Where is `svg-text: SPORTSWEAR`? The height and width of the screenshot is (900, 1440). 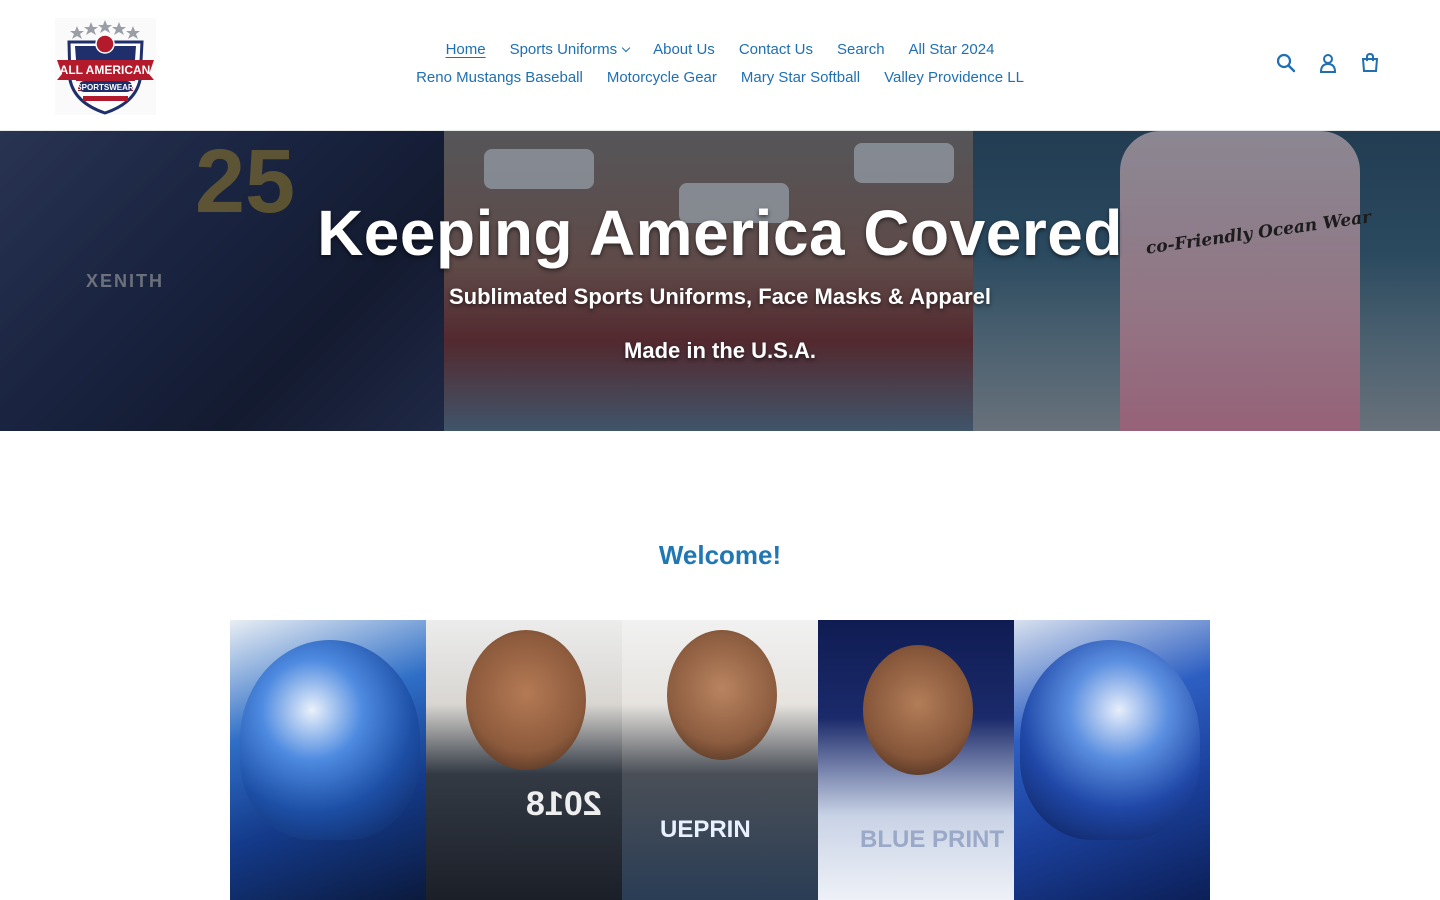
svg-text: SPORTSWEAR is located at coordinates (105, 87).